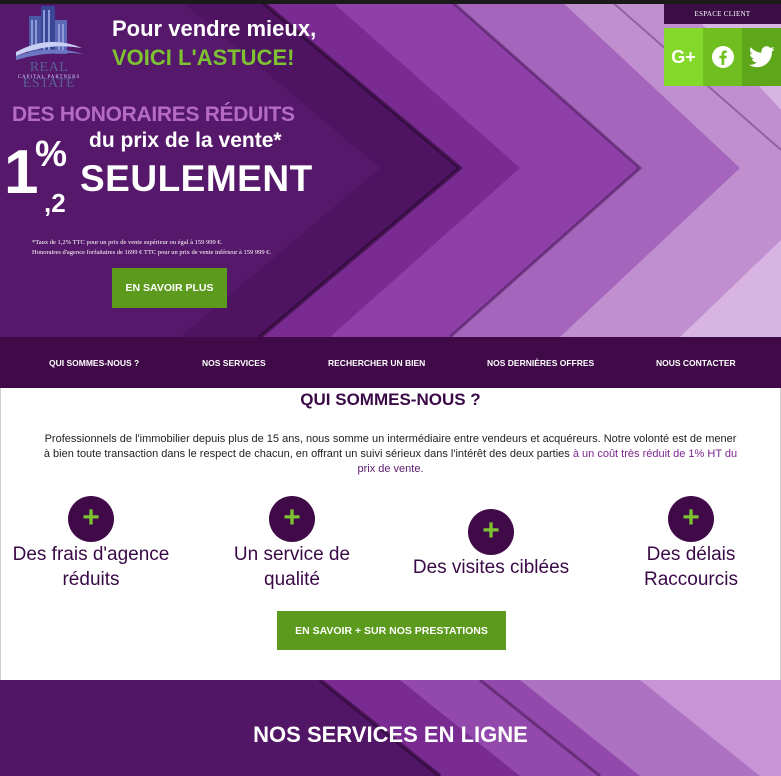 The image size is (781, 776). Describe the element at coordinates (94, 363) in the screenshot. I see `nav-item-qui-sommes-nous: QUI SOMMES-NOUS ?` at that location.